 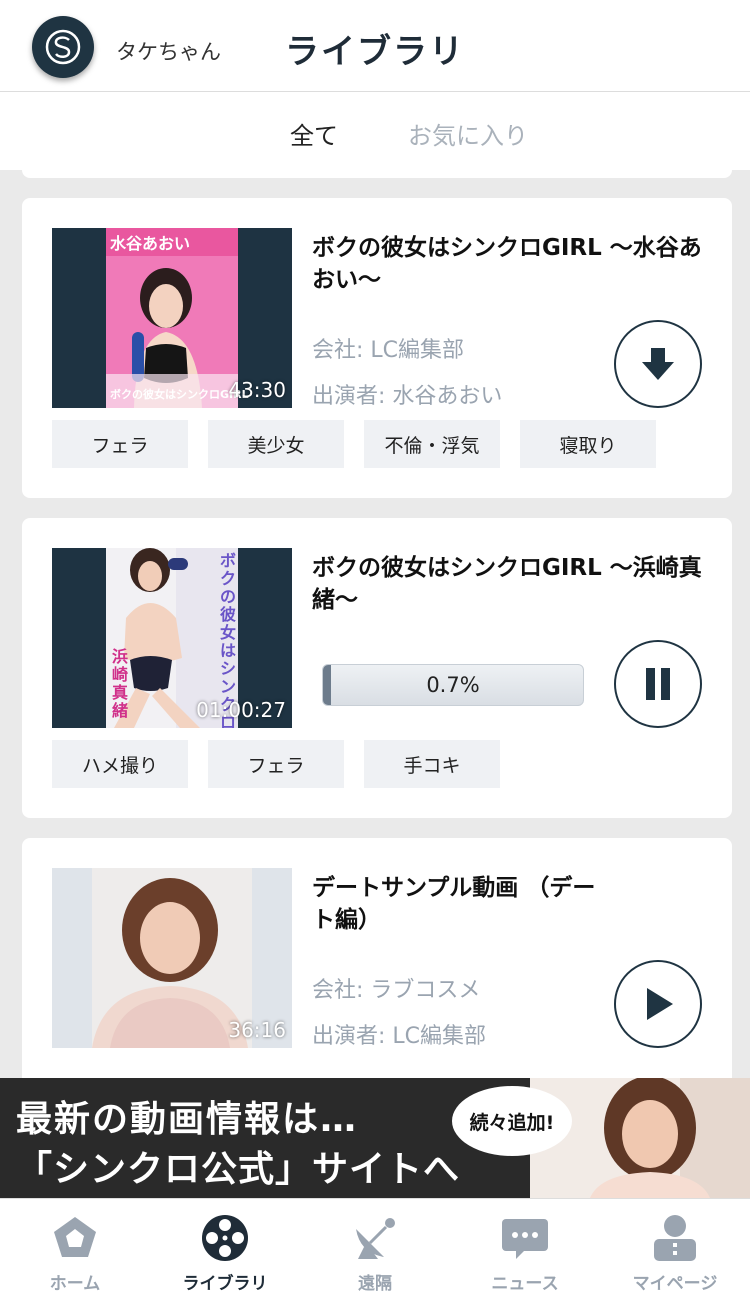 I want to click on poster-image, so click(x=172, y=318).